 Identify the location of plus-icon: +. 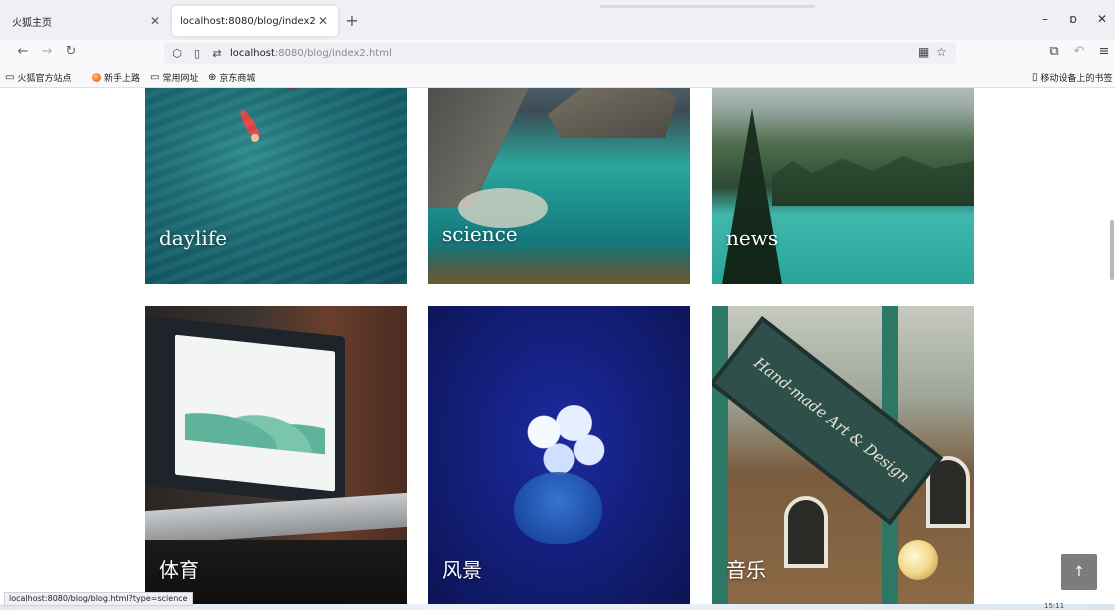
(352, 20).